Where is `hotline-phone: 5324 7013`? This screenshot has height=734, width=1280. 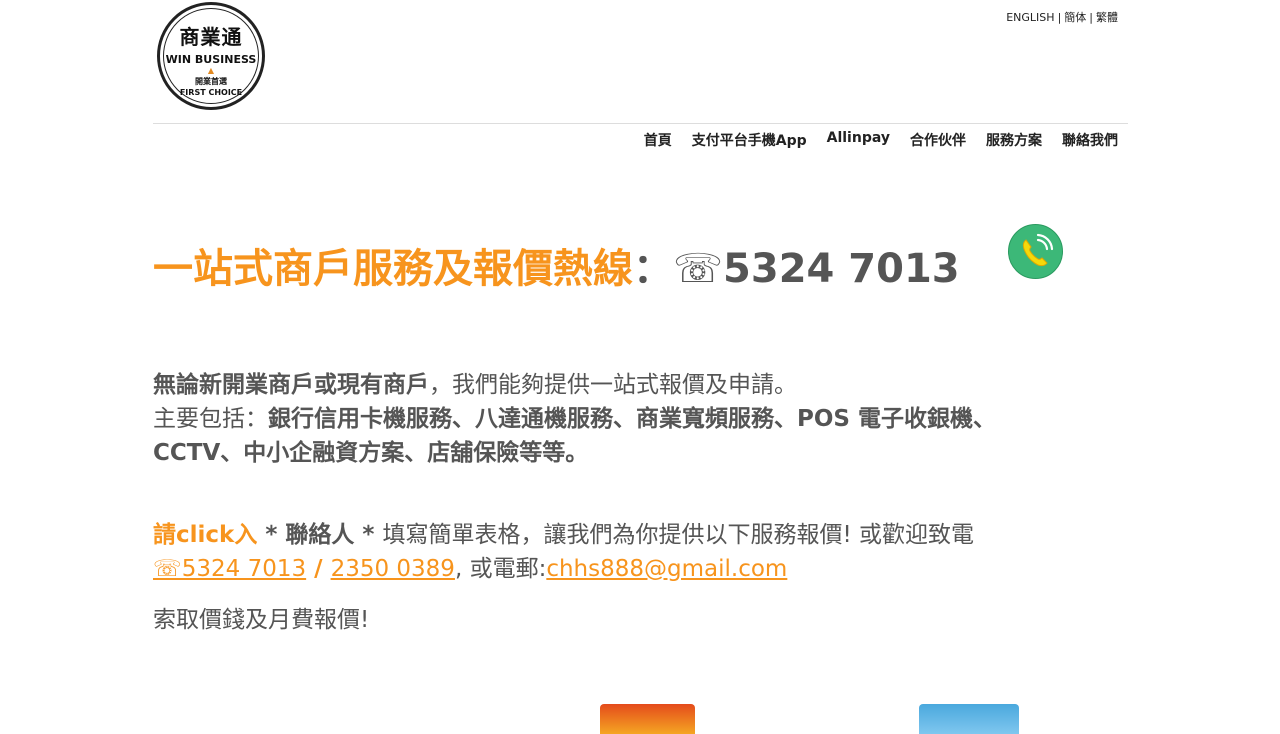 hotline-phone: 5324 7013 is located at coordinates (841, 269).